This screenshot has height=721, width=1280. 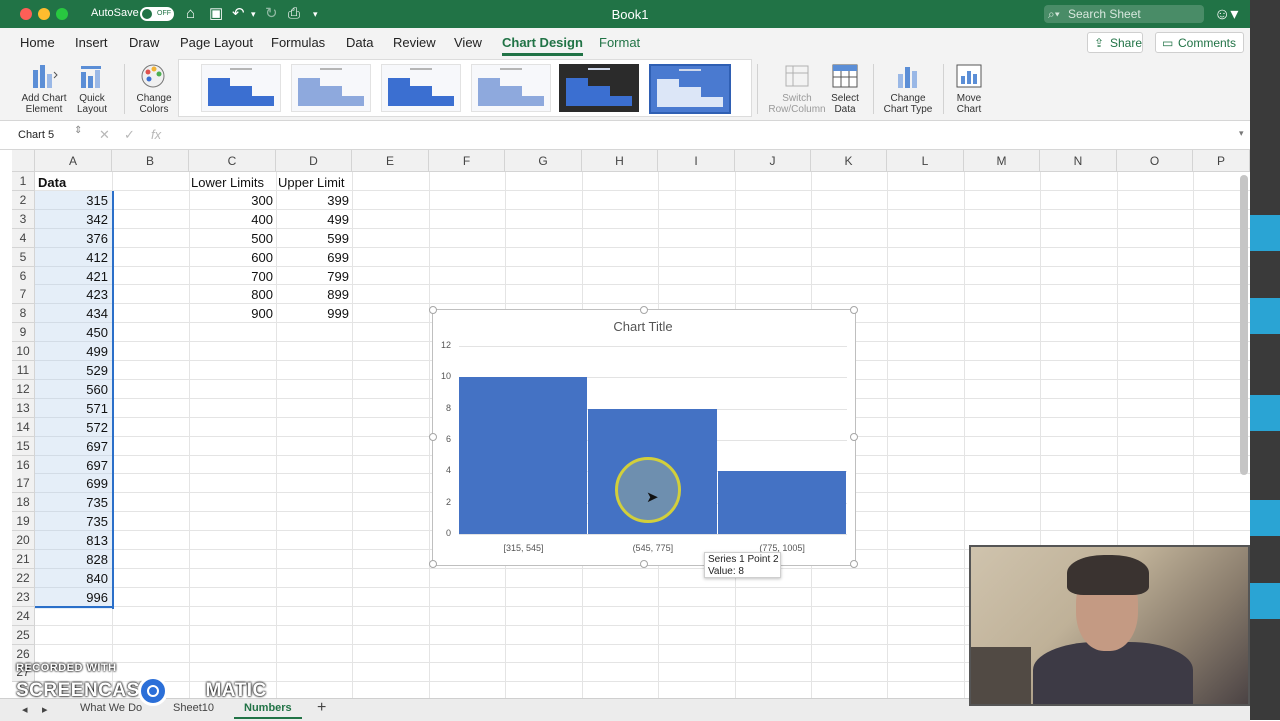 I want to click on cell-c8: 900, so click(x=231, y=314).